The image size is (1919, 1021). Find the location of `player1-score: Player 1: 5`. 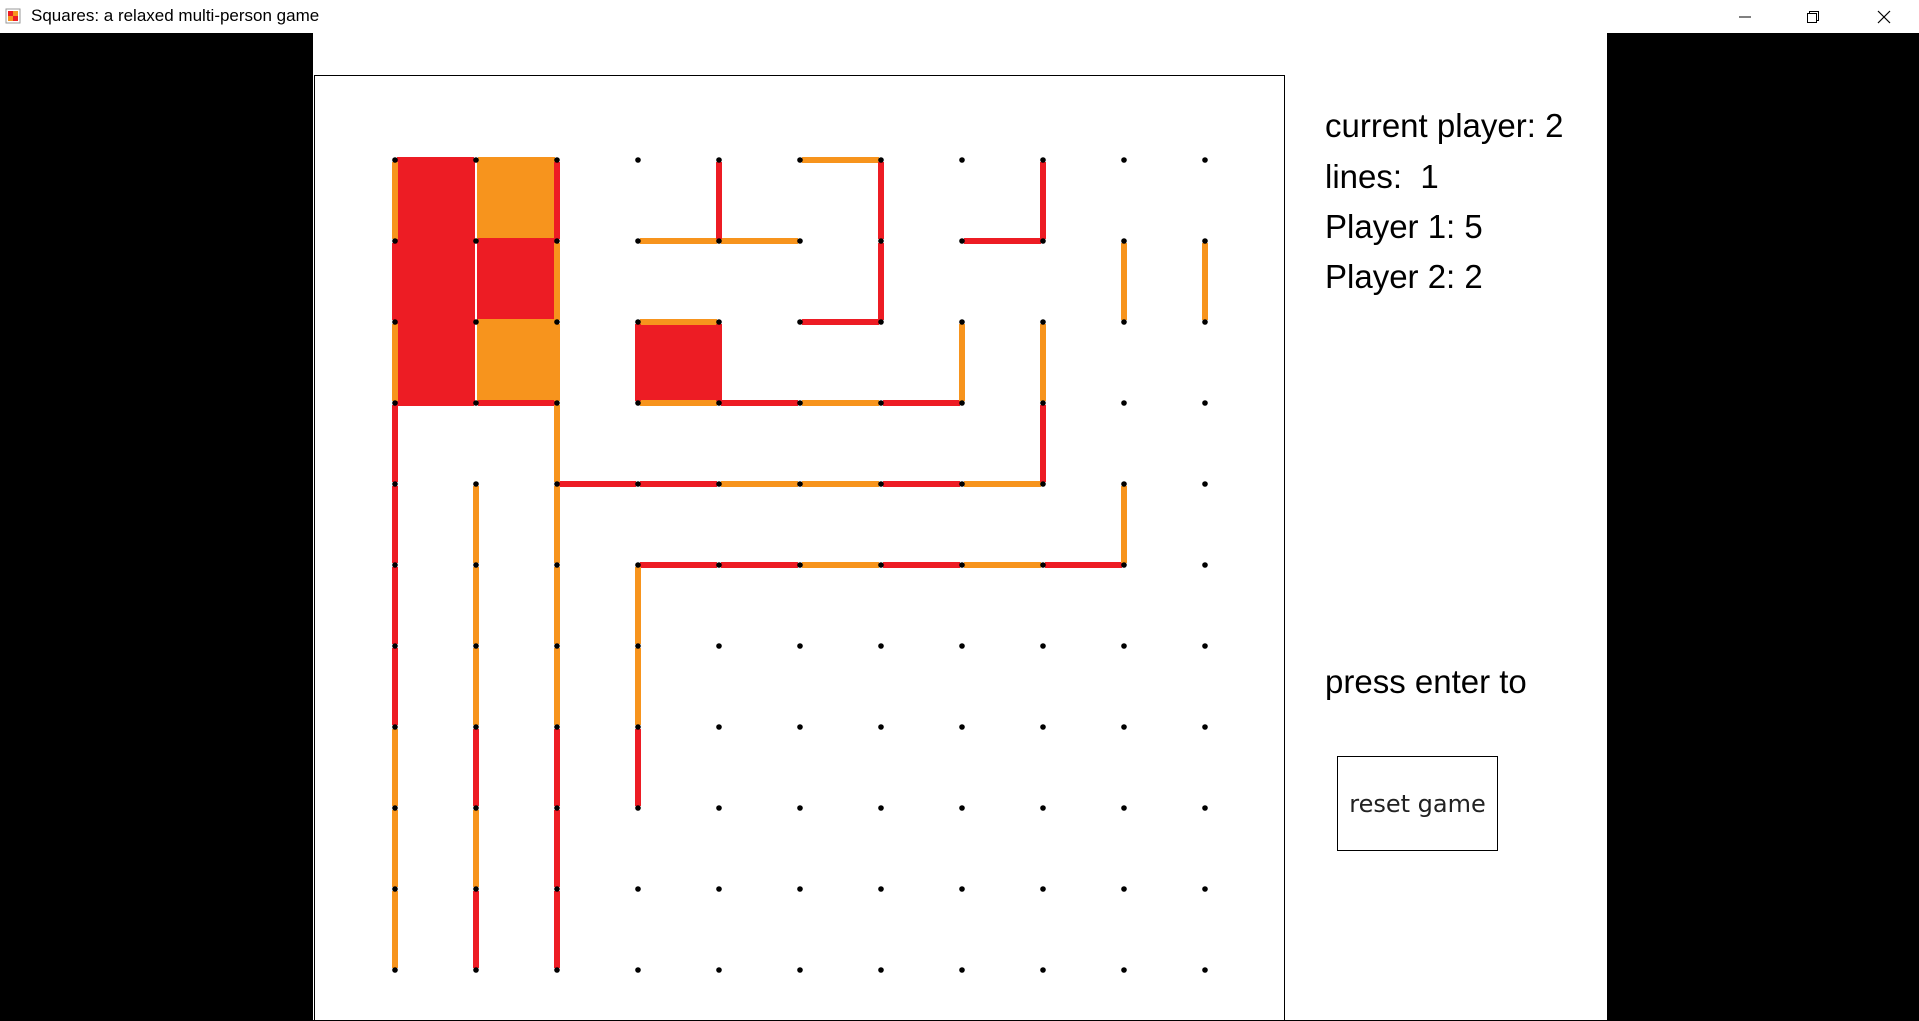

player1-score: Player 1: 5 is located at coordinates (1404, 226).